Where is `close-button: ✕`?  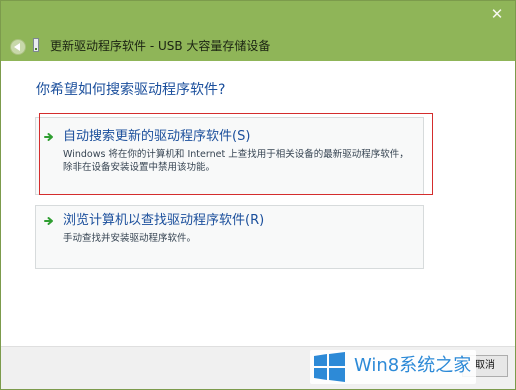
close-button: ✕ is located at coordinates (497, 14).